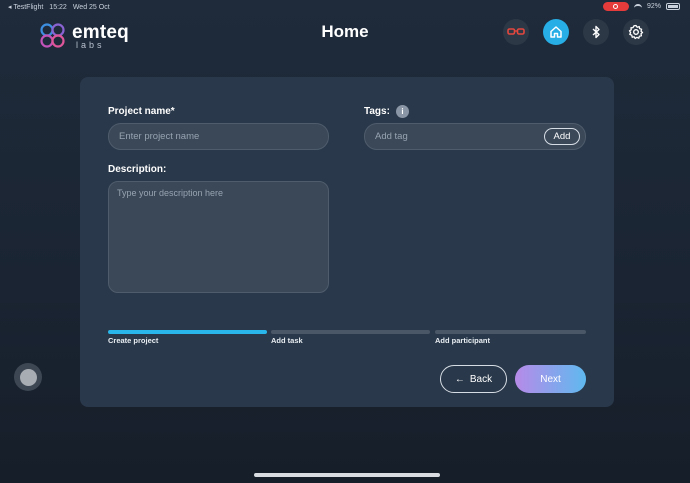 This screenshot has height=483, width=690. I want to click on settings-button, so click(636, 32).